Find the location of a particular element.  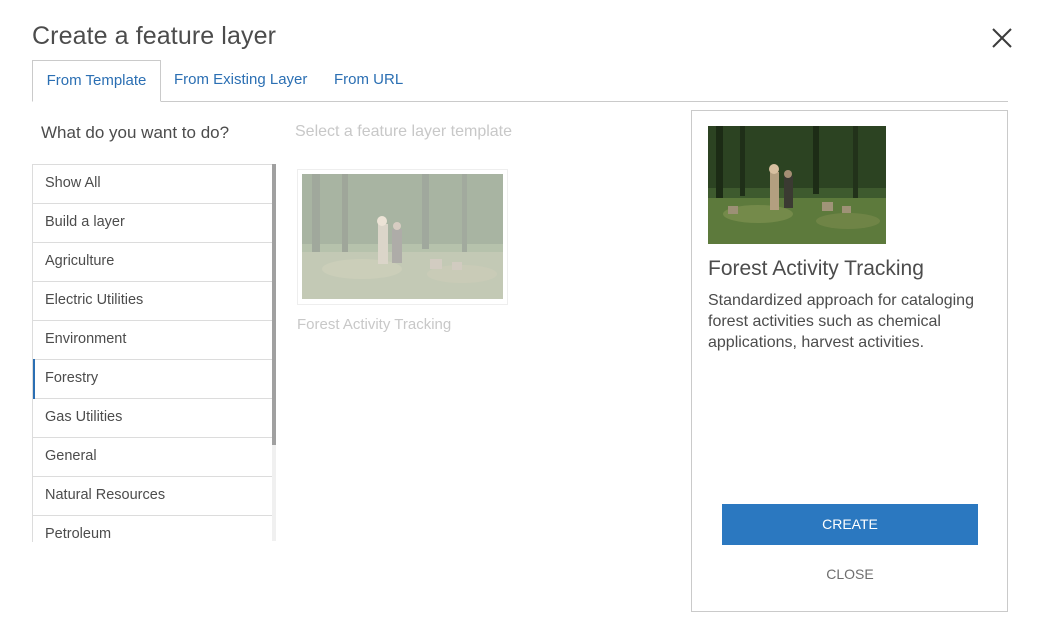

dialog-title: Create a feature layer is located at coordinates (154, 36).